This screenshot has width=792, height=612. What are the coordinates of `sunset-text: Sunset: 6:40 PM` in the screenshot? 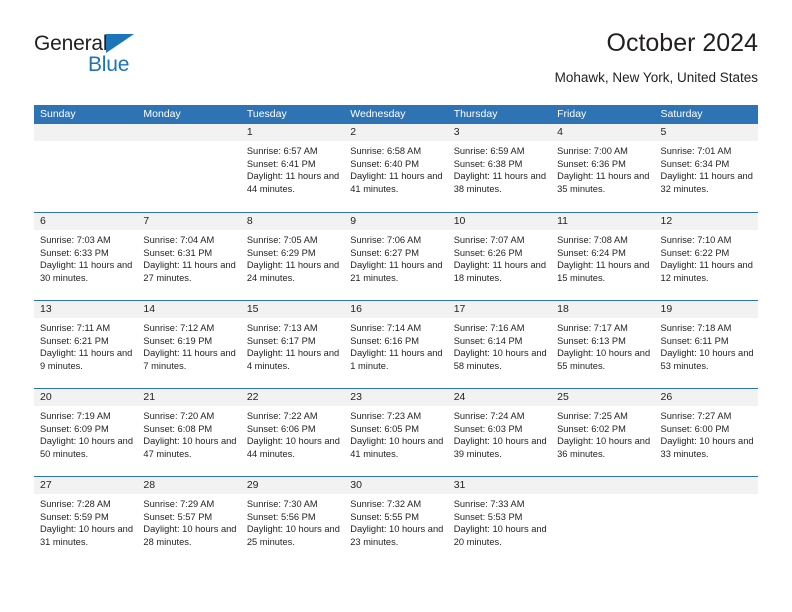 It's located at (384, 163).